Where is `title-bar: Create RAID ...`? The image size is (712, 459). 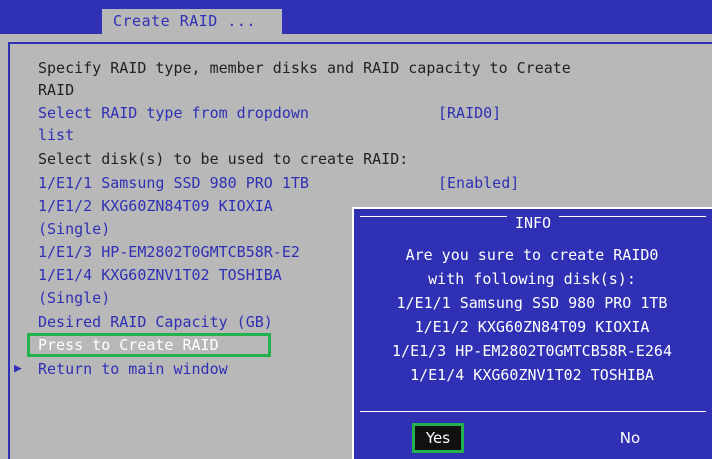
title-bar: Create RAID ... is located at coordinates (356, 17).